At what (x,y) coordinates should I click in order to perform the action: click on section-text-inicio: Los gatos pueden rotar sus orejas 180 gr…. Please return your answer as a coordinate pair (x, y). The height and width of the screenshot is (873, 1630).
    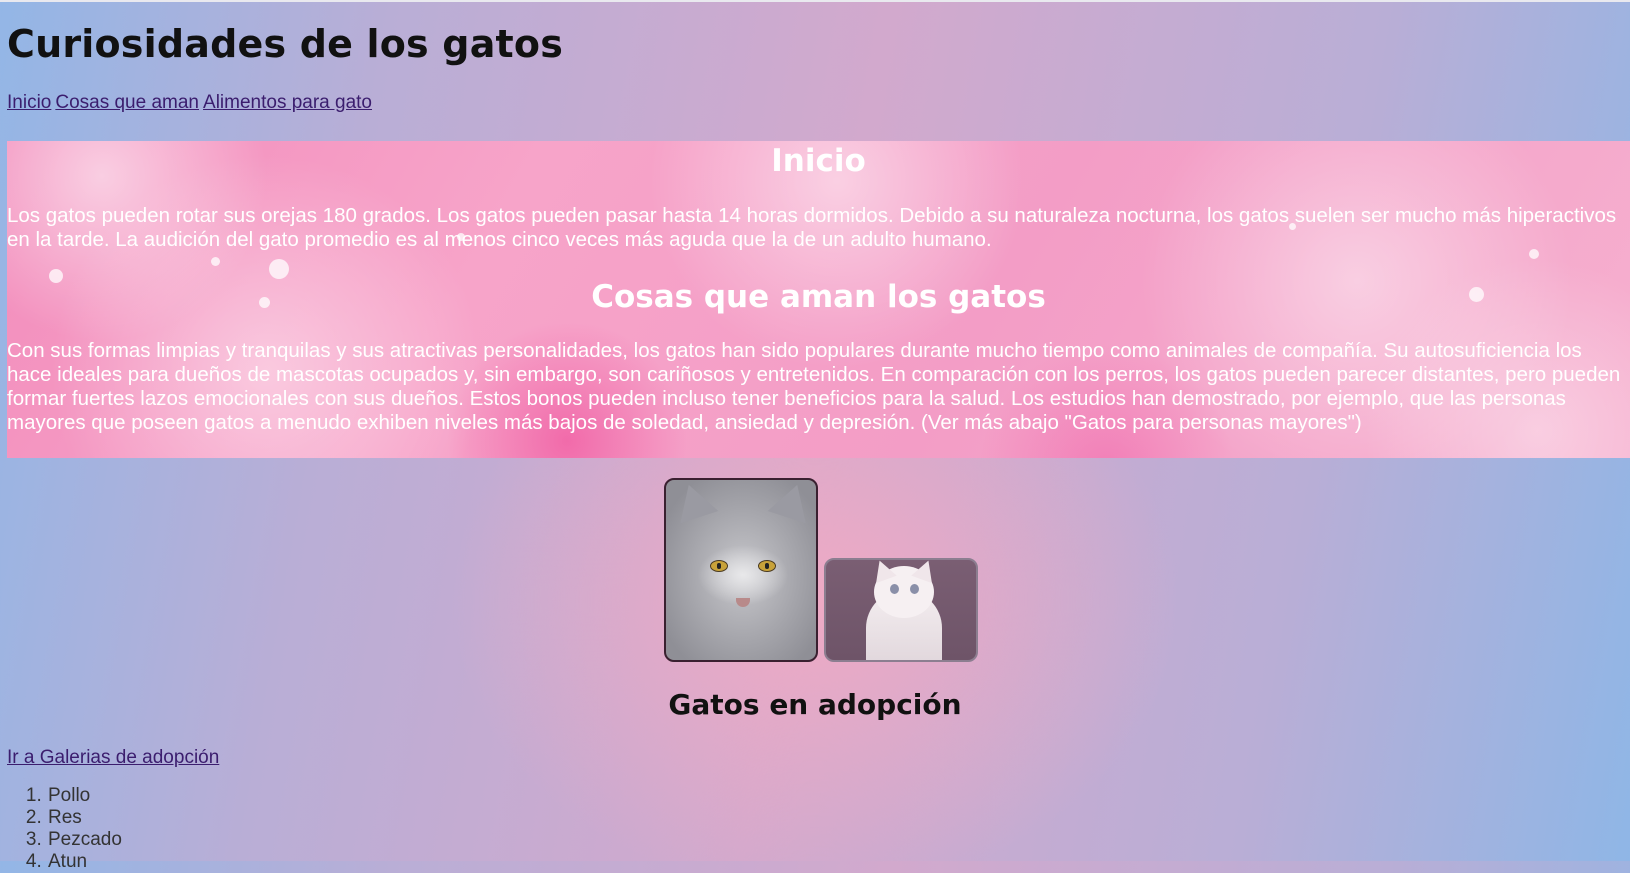
    Looking at the image, I should click on (812, 227).